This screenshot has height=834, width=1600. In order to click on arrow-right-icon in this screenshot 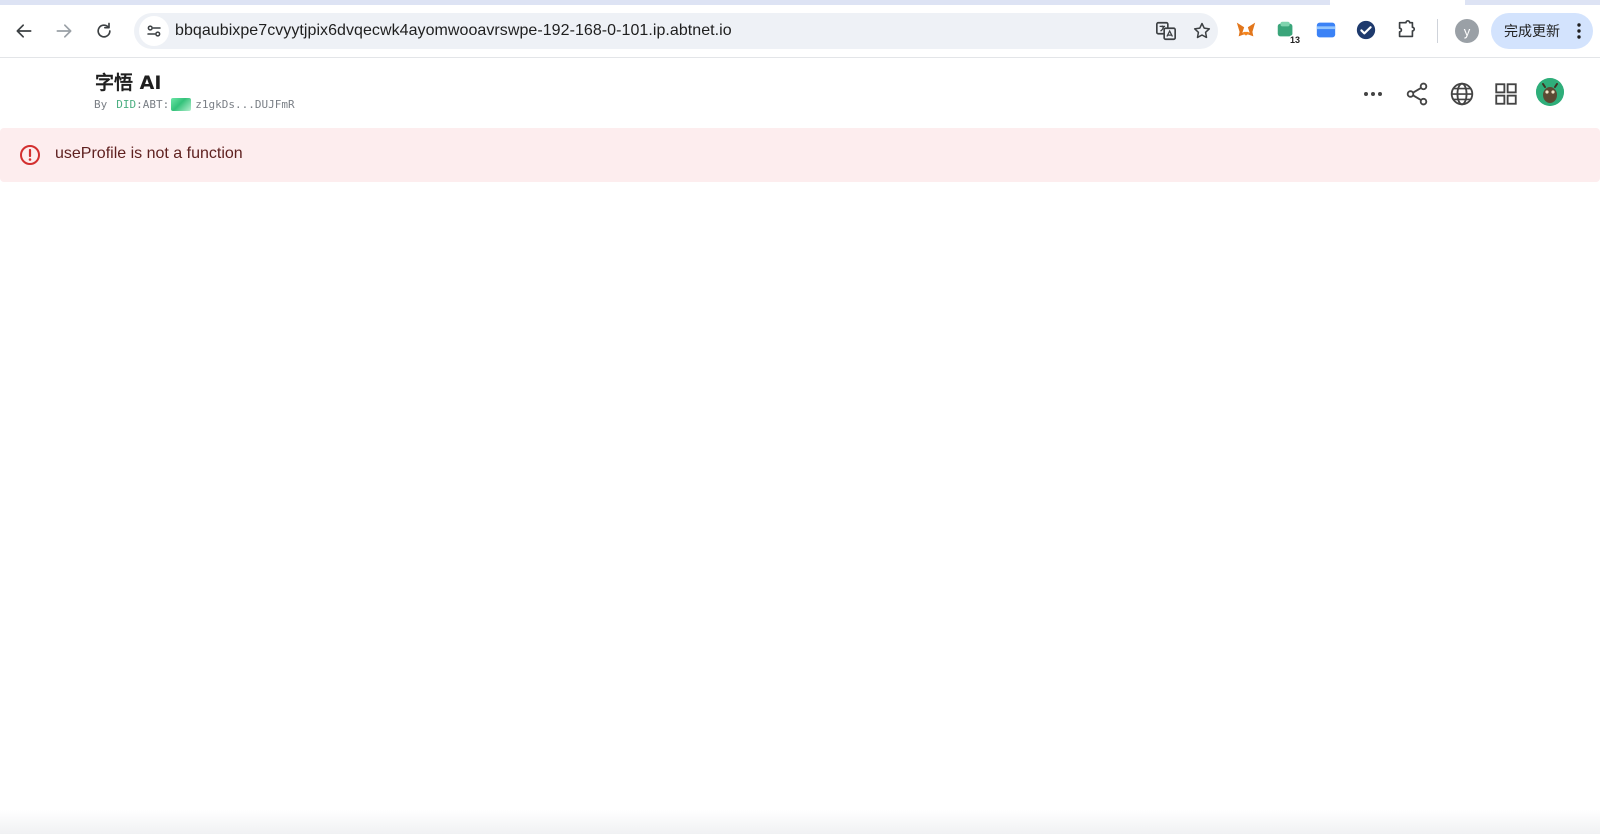, I will do `click(64, 31)`.